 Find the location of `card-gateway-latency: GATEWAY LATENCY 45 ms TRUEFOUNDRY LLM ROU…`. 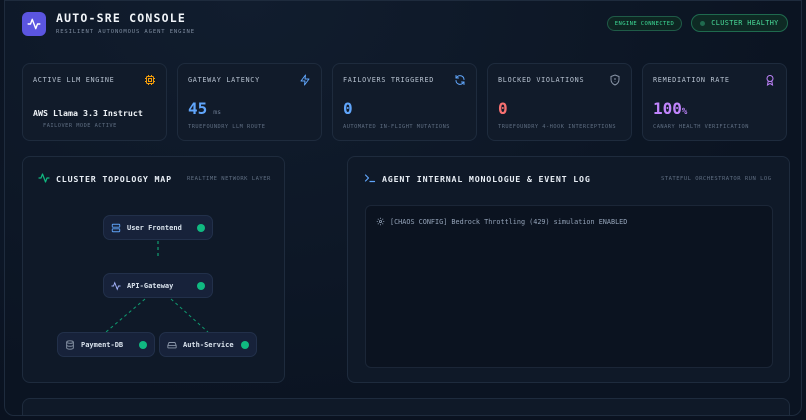

card-gateway-latency: GATEWAY LATENCY 45 ms TRUEFOUNDRY LLM ROU… is located at coordinates (249, 102).